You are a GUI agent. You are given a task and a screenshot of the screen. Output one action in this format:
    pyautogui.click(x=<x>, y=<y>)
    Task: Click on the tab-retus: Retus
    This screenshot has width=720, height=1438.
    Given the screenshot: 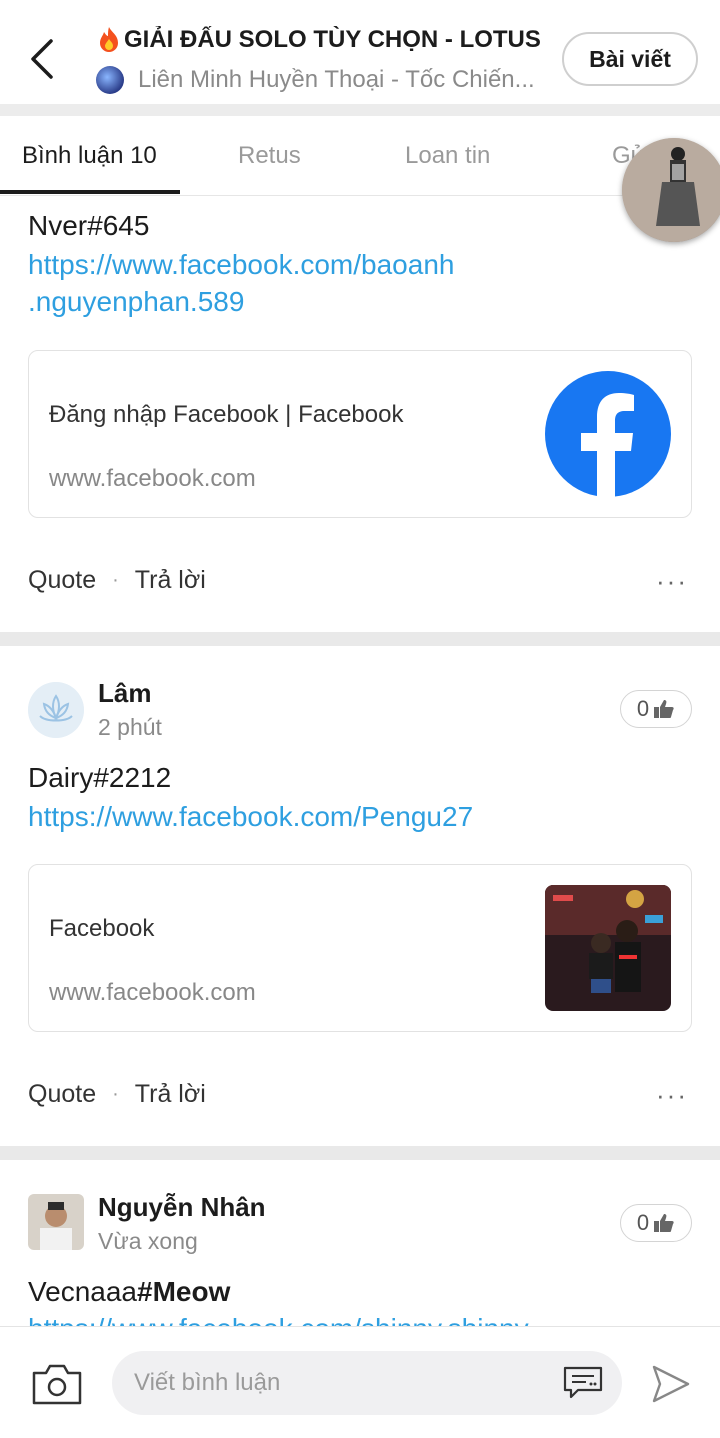 What is the action you would take?
    pyautogui.click(x=269, y=156)
    